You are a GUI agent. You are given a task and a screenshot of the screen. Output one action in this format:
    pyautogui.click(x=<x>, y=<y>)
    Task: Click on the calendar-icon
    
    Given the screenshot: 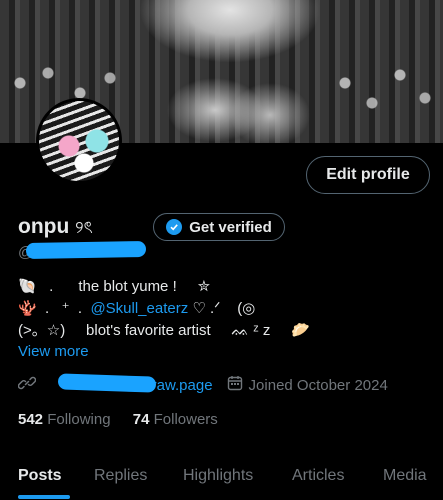 What is the action you would take?
    pyautogui.click(x=235, y=385)
    